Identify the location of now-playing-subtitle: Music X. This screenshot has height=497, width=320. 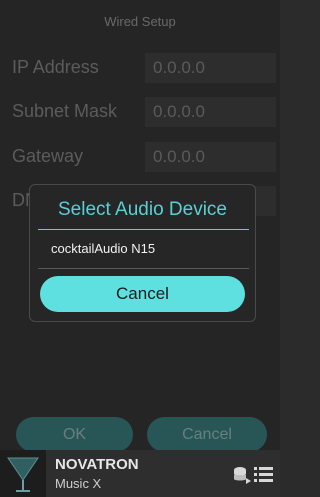
(78, 483).